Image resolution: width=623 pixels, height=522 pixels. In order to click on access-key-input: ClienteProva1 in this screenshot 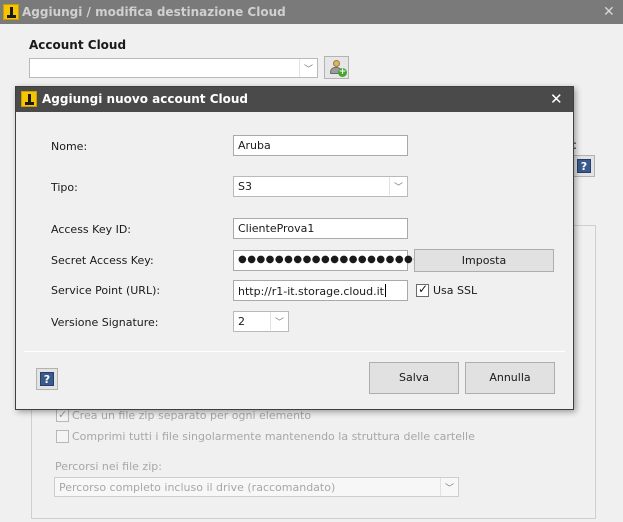, I will do `click(320, 228)`.